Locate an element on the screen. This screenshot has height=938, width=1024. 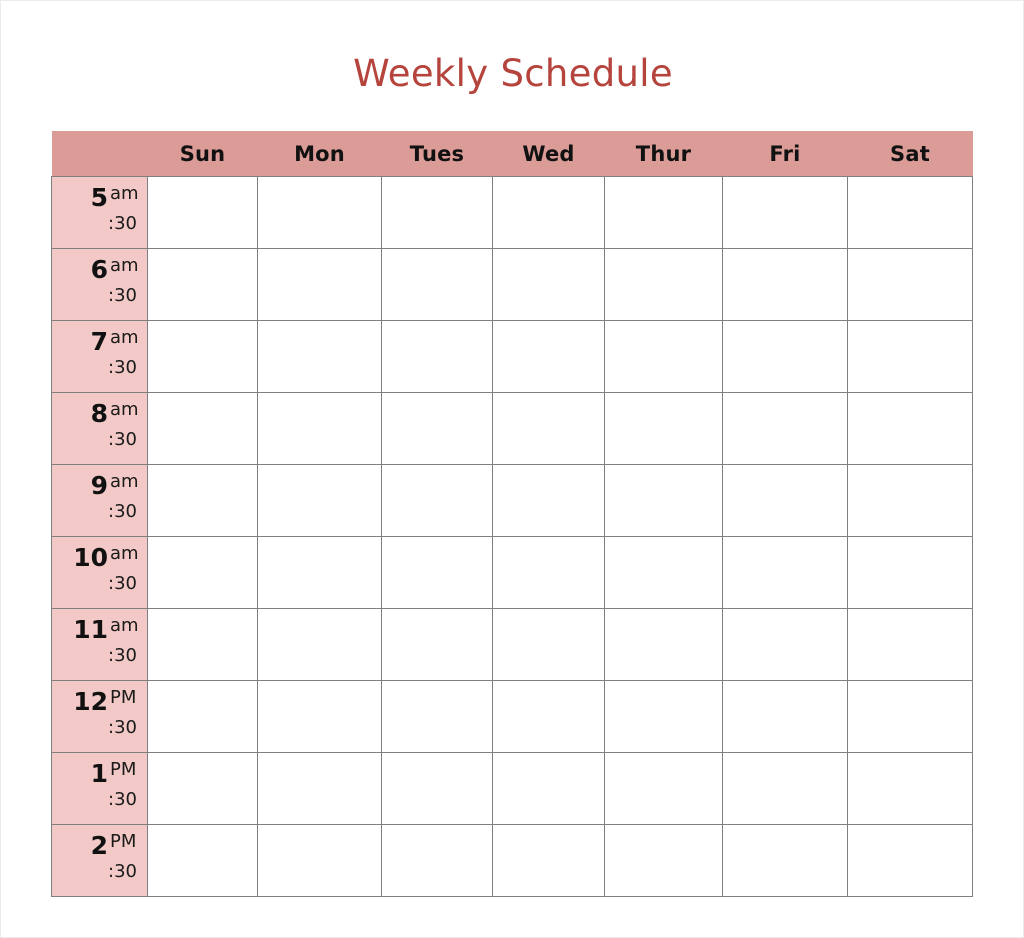
header-day-thur: Thur is located at coordinates (663, 154).